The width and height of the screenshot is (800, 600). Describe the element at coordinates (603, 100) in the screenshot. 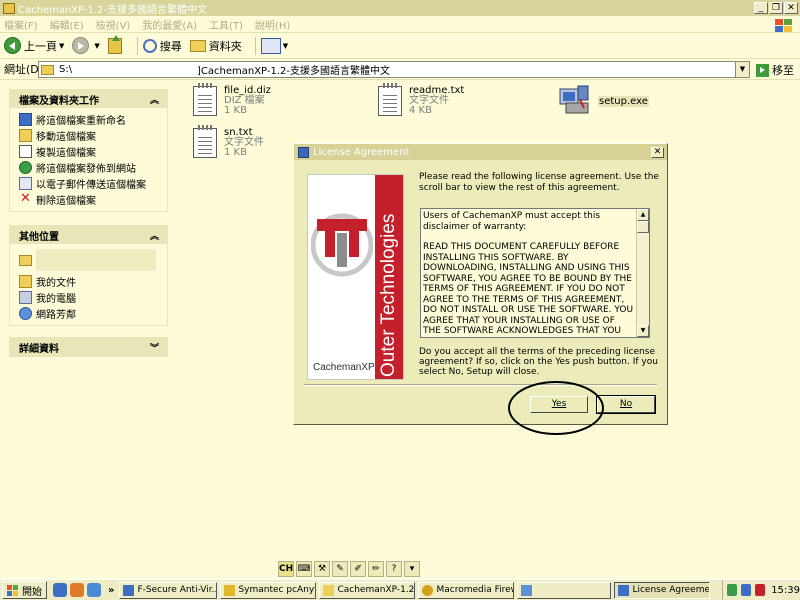

I see `file-item-setup-exe: setup.exe` at that location.